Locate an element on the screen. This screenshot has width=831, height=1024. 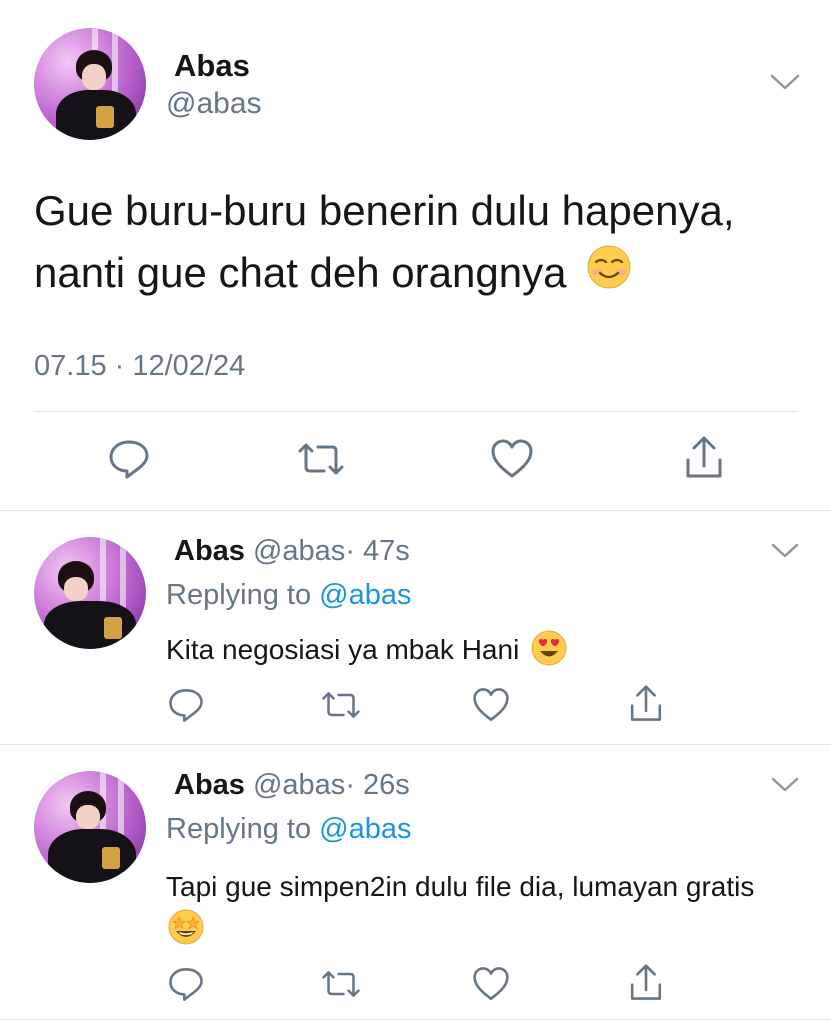
reply-header: Abas @abas· 47s is located at coordinates (292, 551).